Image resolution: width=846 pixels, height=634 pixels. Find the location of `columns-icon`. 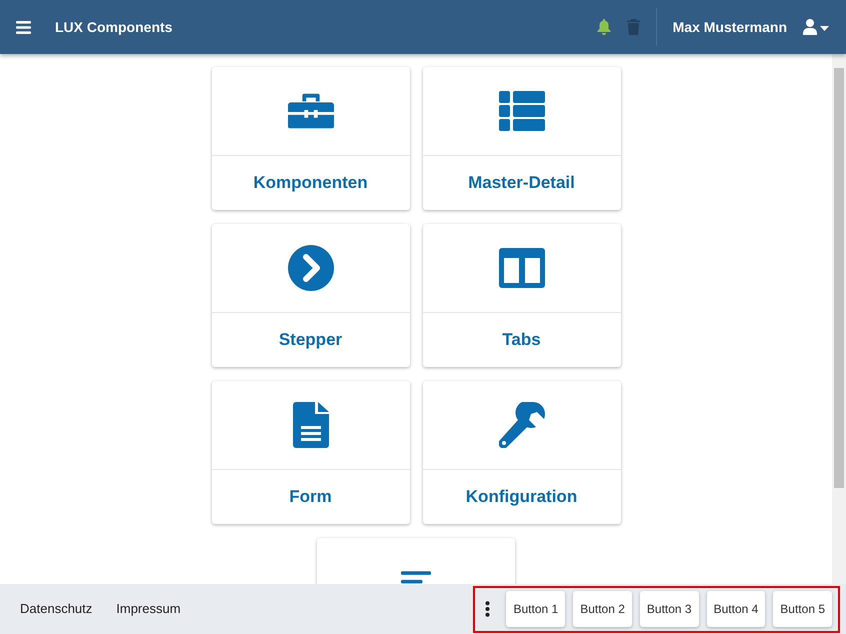

columns-icon is located at coordinates (521, 268).